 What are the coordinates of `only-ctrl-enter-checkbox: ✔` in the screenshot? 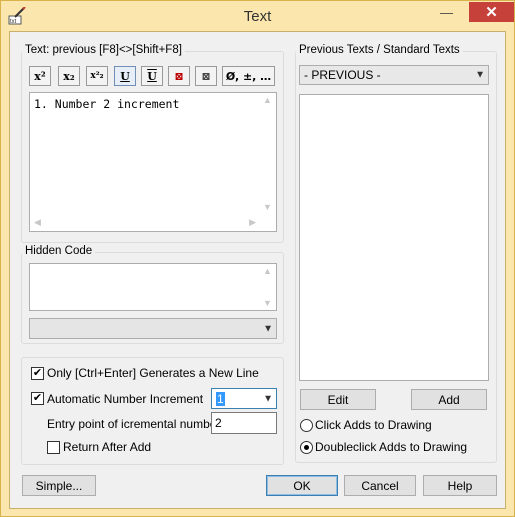 It's located at (37, 373).